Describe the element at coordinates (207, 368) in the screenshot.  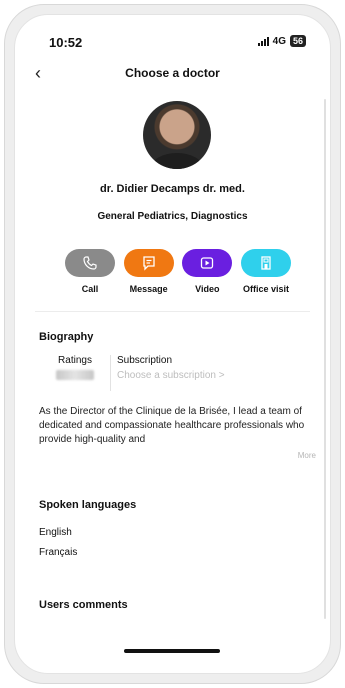
I see `subscription-block: Subscription Choose a subscription >` at that location.